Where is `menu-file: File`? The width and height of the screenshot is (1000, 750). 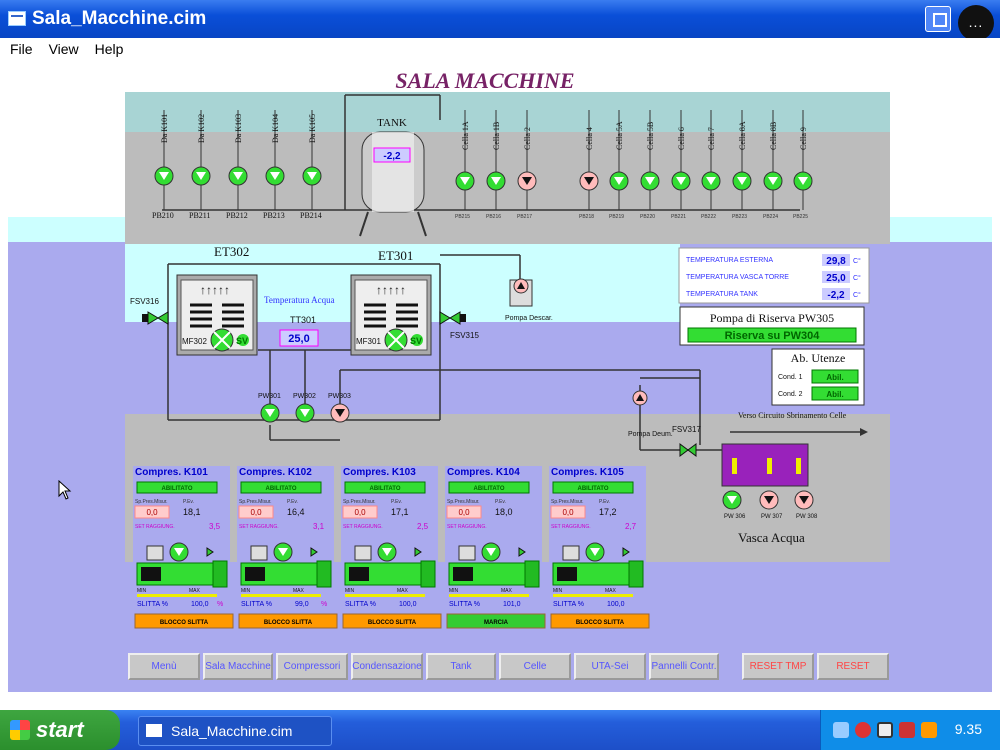
menu-file: File is located at coordinates (21, 49).